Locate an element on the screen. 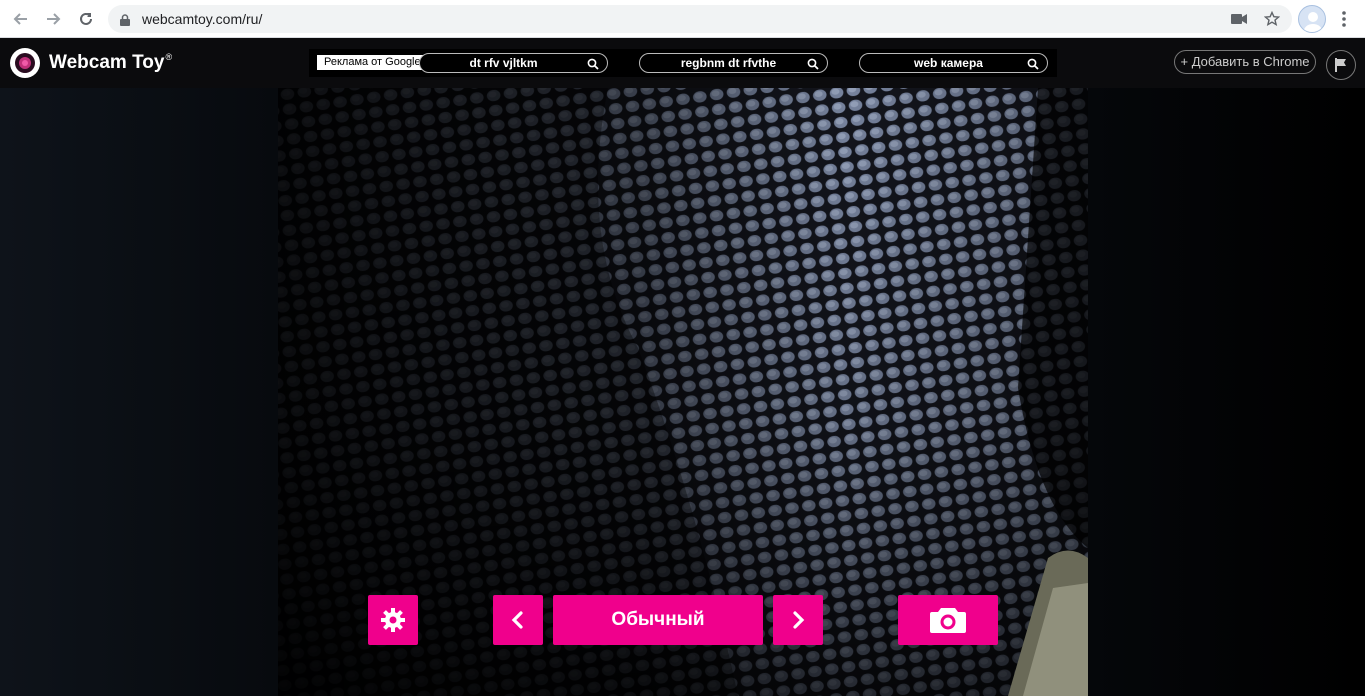  browser-toolbar: webcamtoy.com/ru/ is located at coordinates (682, 19).